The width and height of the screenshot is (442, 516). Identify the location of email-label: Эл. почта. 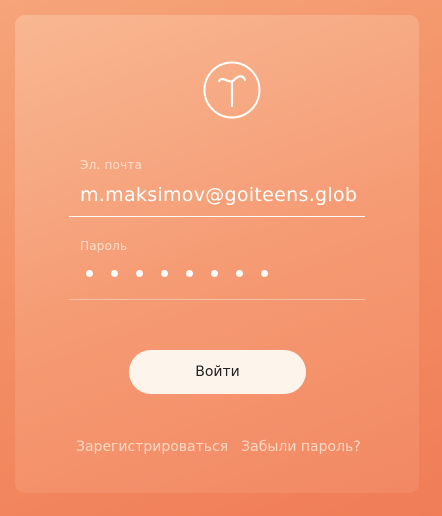
(111, 165).